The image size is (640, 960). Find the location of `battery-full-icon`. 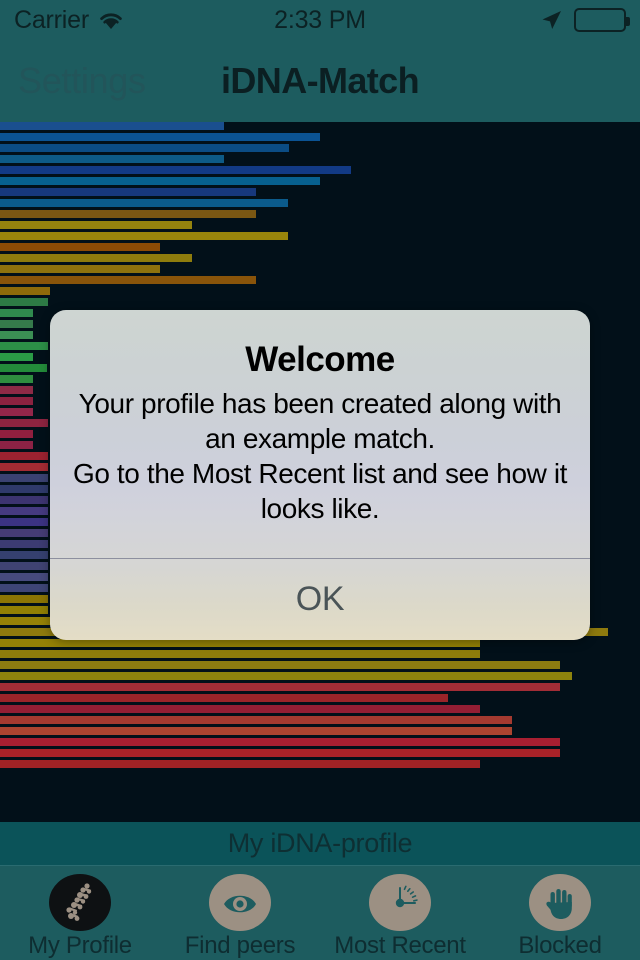

battery-full-icon is located at coordinates (602, 20).